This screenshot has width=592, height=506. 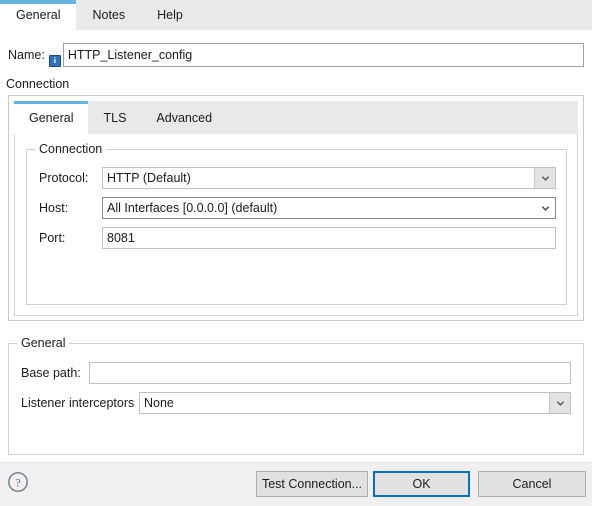 I want to click on port-label: Port:, so click(x=52, y=238).